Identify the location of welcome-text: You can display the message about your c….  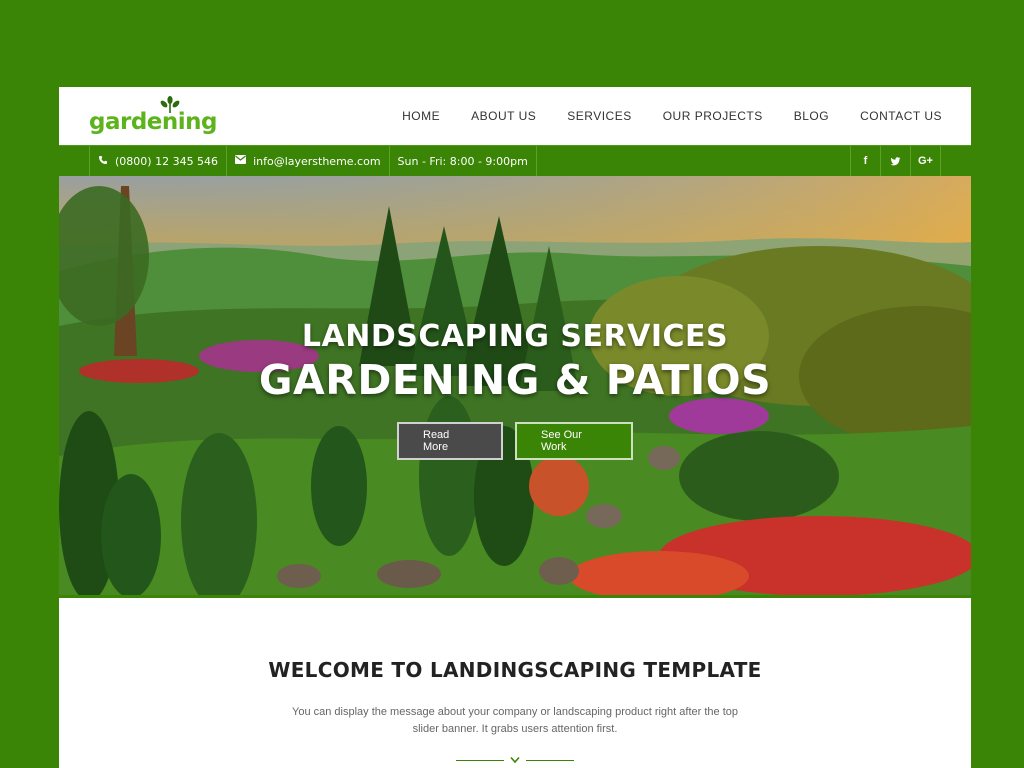
(515, 720).